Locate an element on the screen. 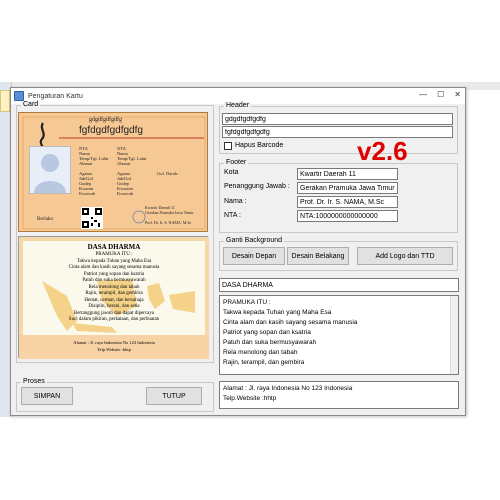 This screenshot has height=500, width=500. card-group-label: Card is located at coordinates (31, 104).